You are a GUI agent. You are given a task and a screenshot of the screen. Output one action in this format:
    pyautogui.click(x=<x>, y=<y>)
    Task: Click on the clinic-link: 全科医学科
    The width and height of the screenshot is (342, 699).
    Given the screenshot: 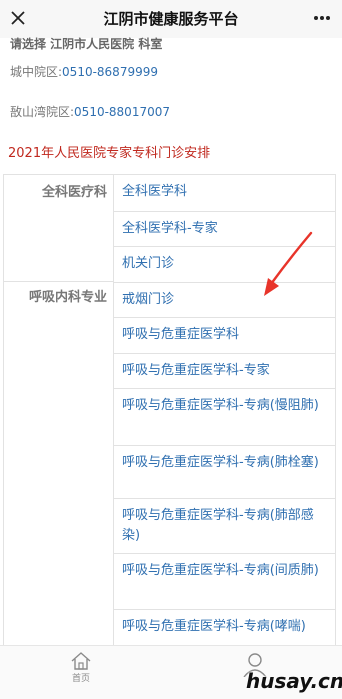 What is the action you would take?
    pyautogui.click(x=225, y=193)
    